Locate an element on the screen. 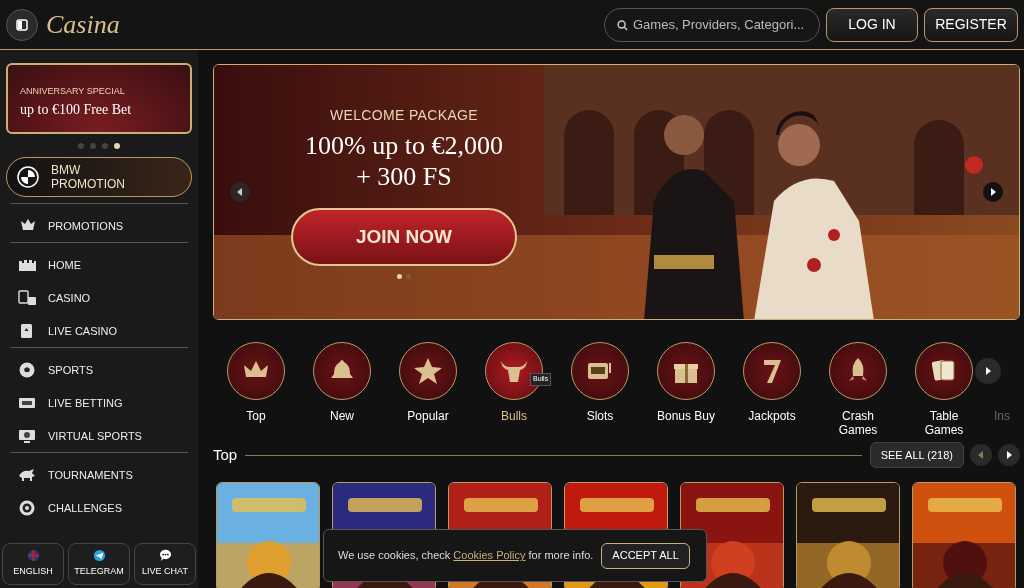  log-in-button: LOG IN is located at coordinates (872, 24).